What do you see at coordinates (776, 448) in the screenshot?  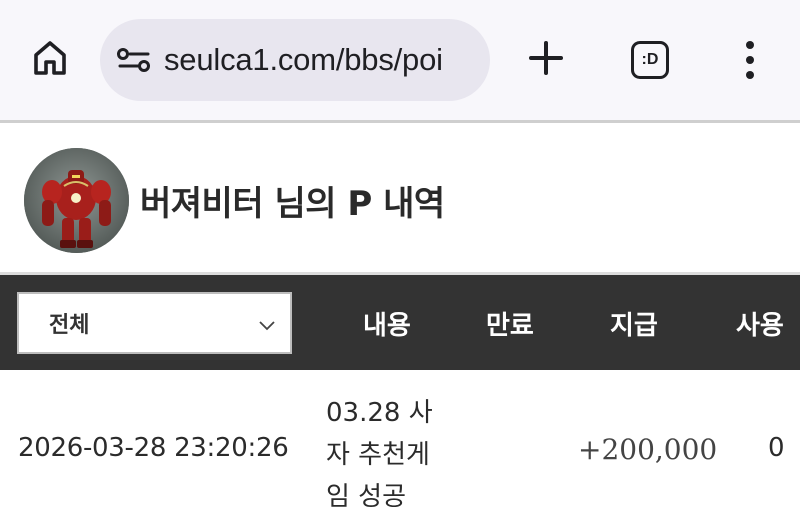 I see `row-use: 0` at bounding box center [776, 448].